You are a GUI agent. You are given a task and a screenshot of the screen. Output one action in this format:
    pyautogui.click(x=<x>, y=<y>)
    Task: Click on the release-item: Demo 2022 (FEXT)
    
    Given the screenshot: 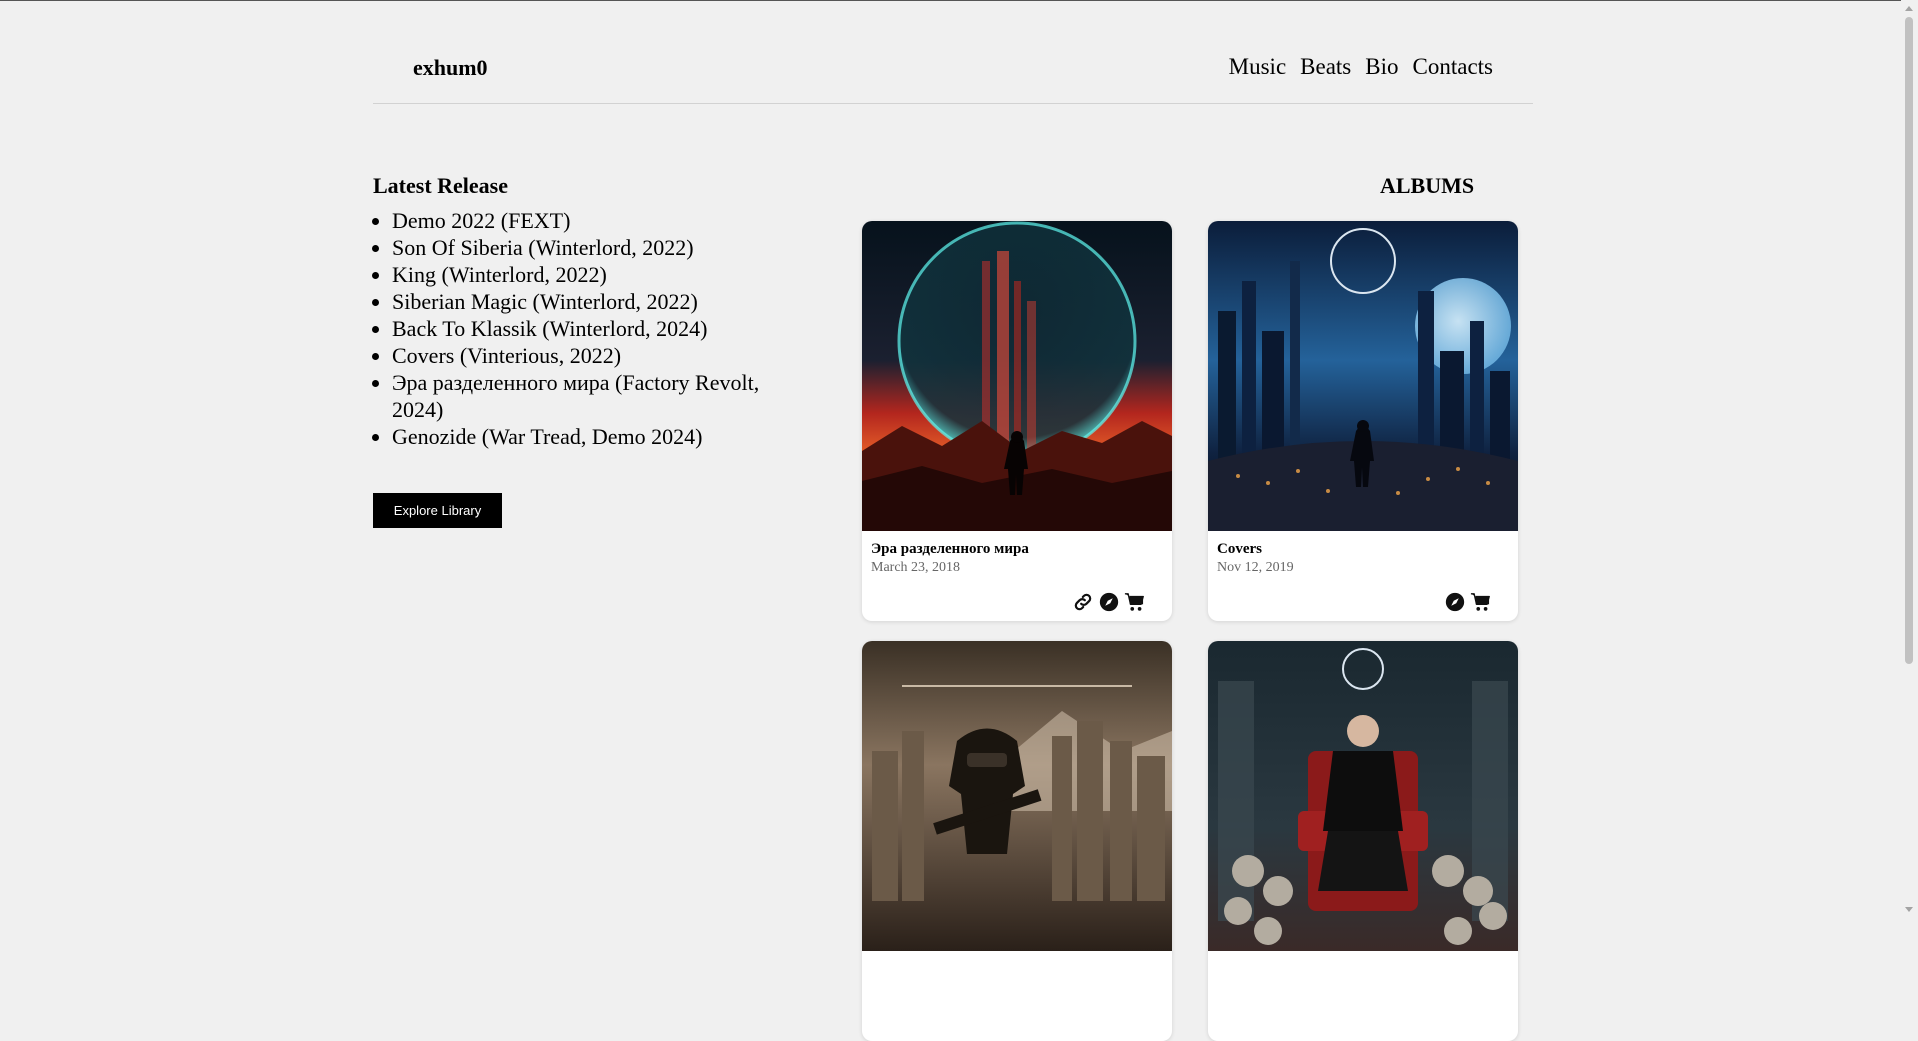 What is the action you would take?
    pyautogui.click(x=602, y=220)
    